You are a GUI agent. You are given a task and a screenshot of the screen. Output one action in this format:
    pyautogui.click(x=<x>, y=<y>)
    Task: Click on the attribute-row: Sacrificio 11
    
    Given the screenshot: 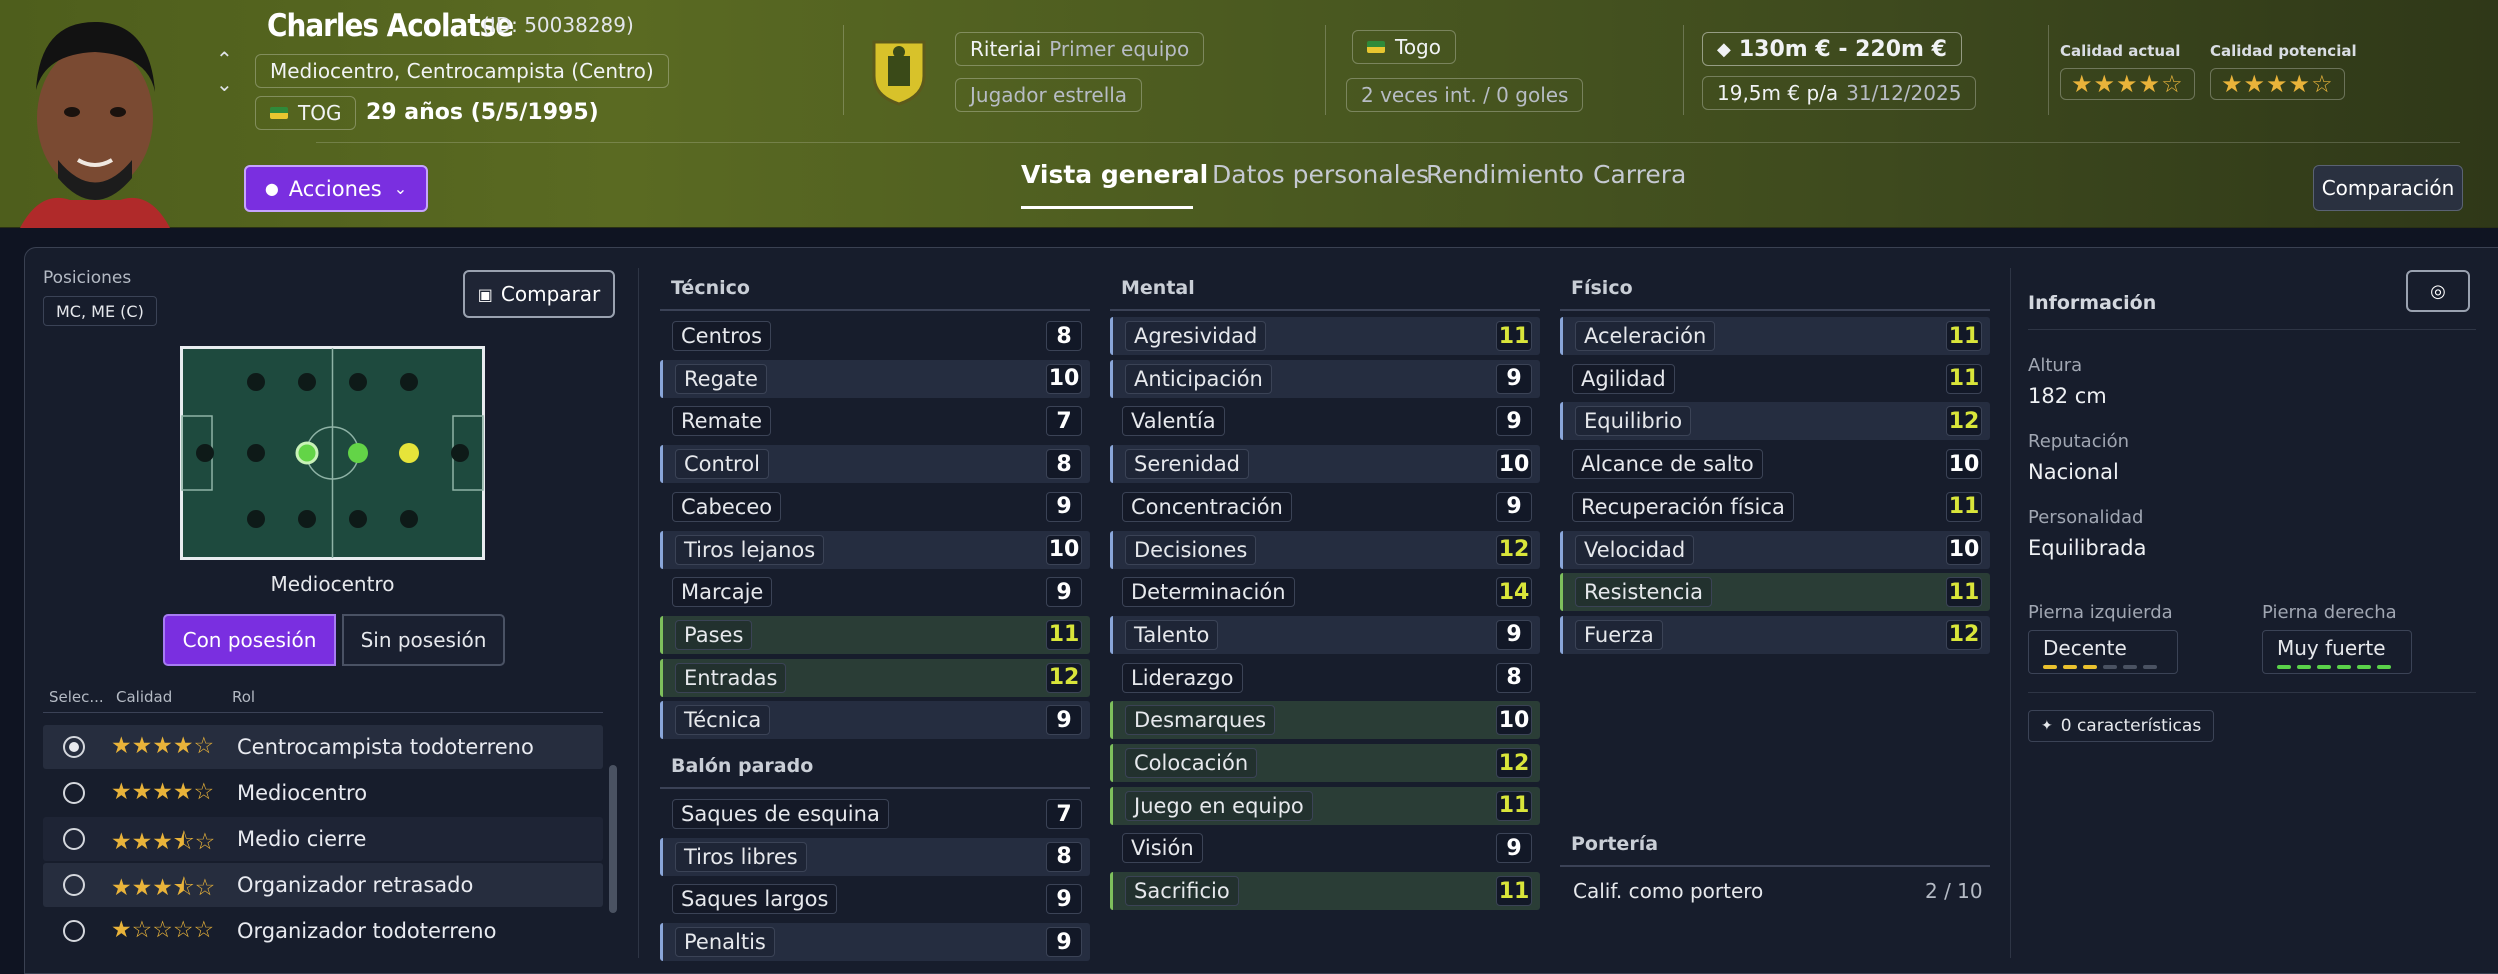 What is the action you would take?
    pyautogui.click(x=1325, y=891)
    